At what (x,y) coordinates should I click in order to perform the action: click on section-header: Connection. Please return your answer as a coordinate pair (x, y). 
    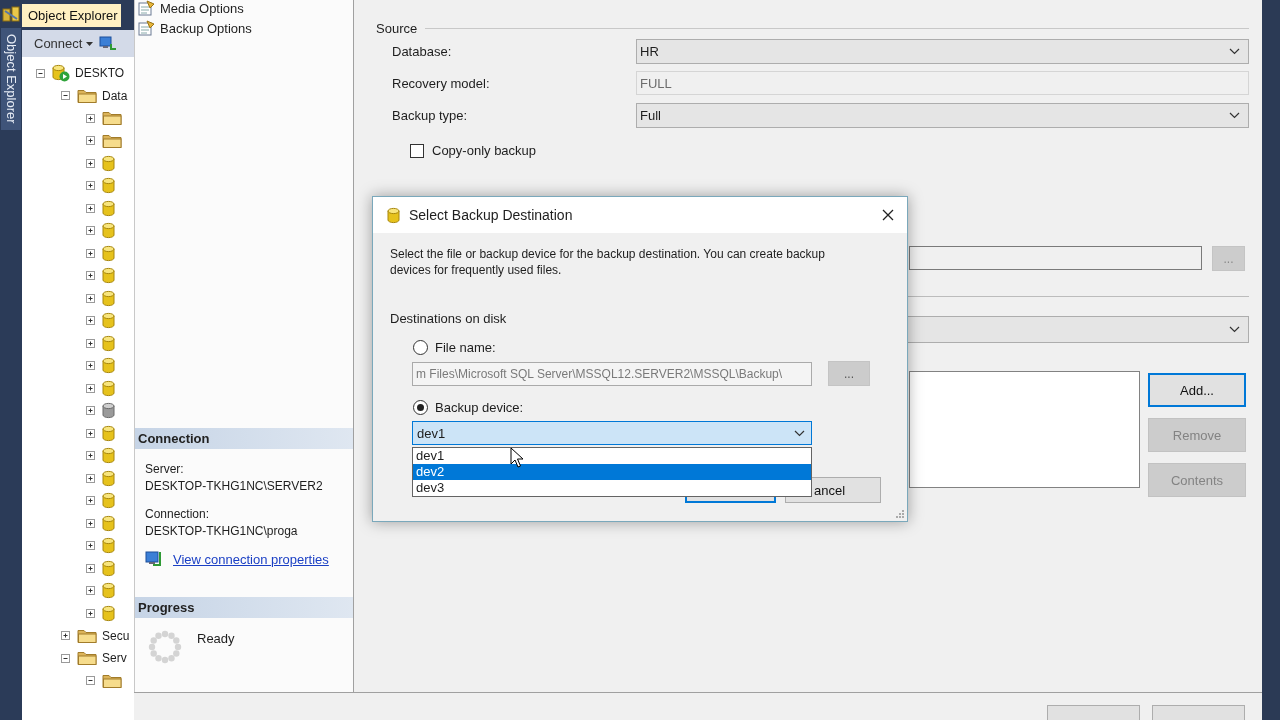
    Looking at the image, I should click on (244, 438).